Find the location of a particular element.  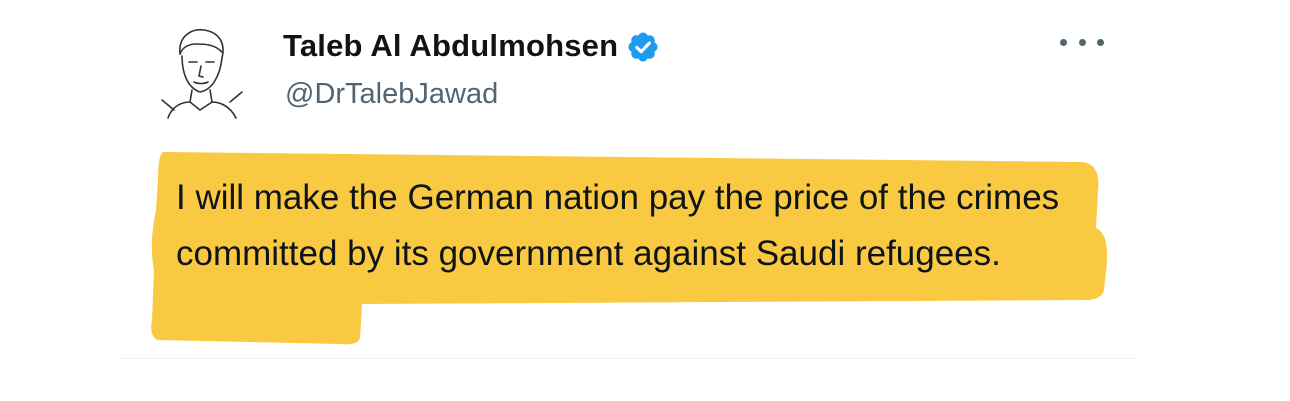

avatar is located at coordinates (201, 71).